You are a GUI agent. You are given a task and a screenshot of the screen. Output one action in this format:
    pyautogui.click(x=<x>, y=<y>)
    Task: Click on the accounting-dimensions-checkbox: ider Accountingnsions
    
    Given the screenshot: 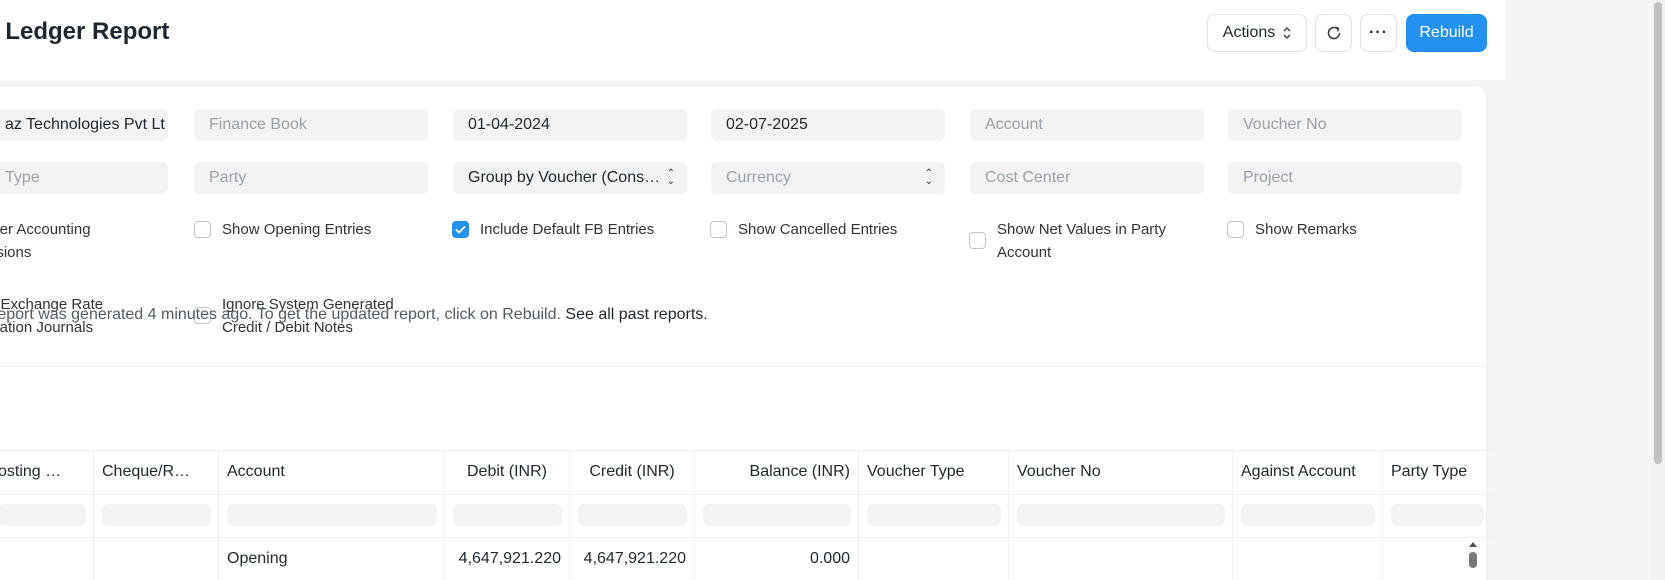 What is the action you would take?
    pyautogui.click(x=45, y=241)
    